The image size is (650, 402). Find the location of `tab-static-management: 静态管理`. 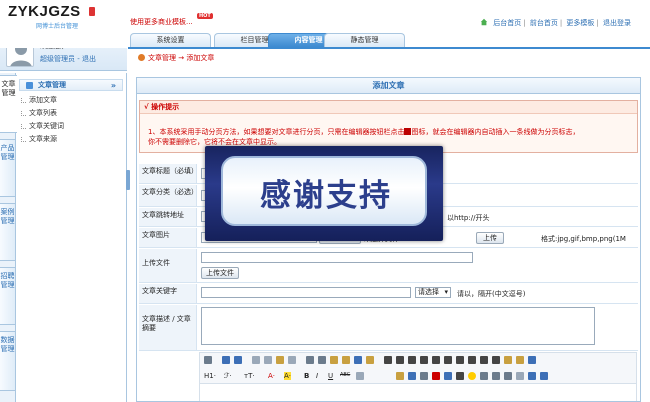

tab-static-management: 静态管理 is located at coordinates (364, 40).